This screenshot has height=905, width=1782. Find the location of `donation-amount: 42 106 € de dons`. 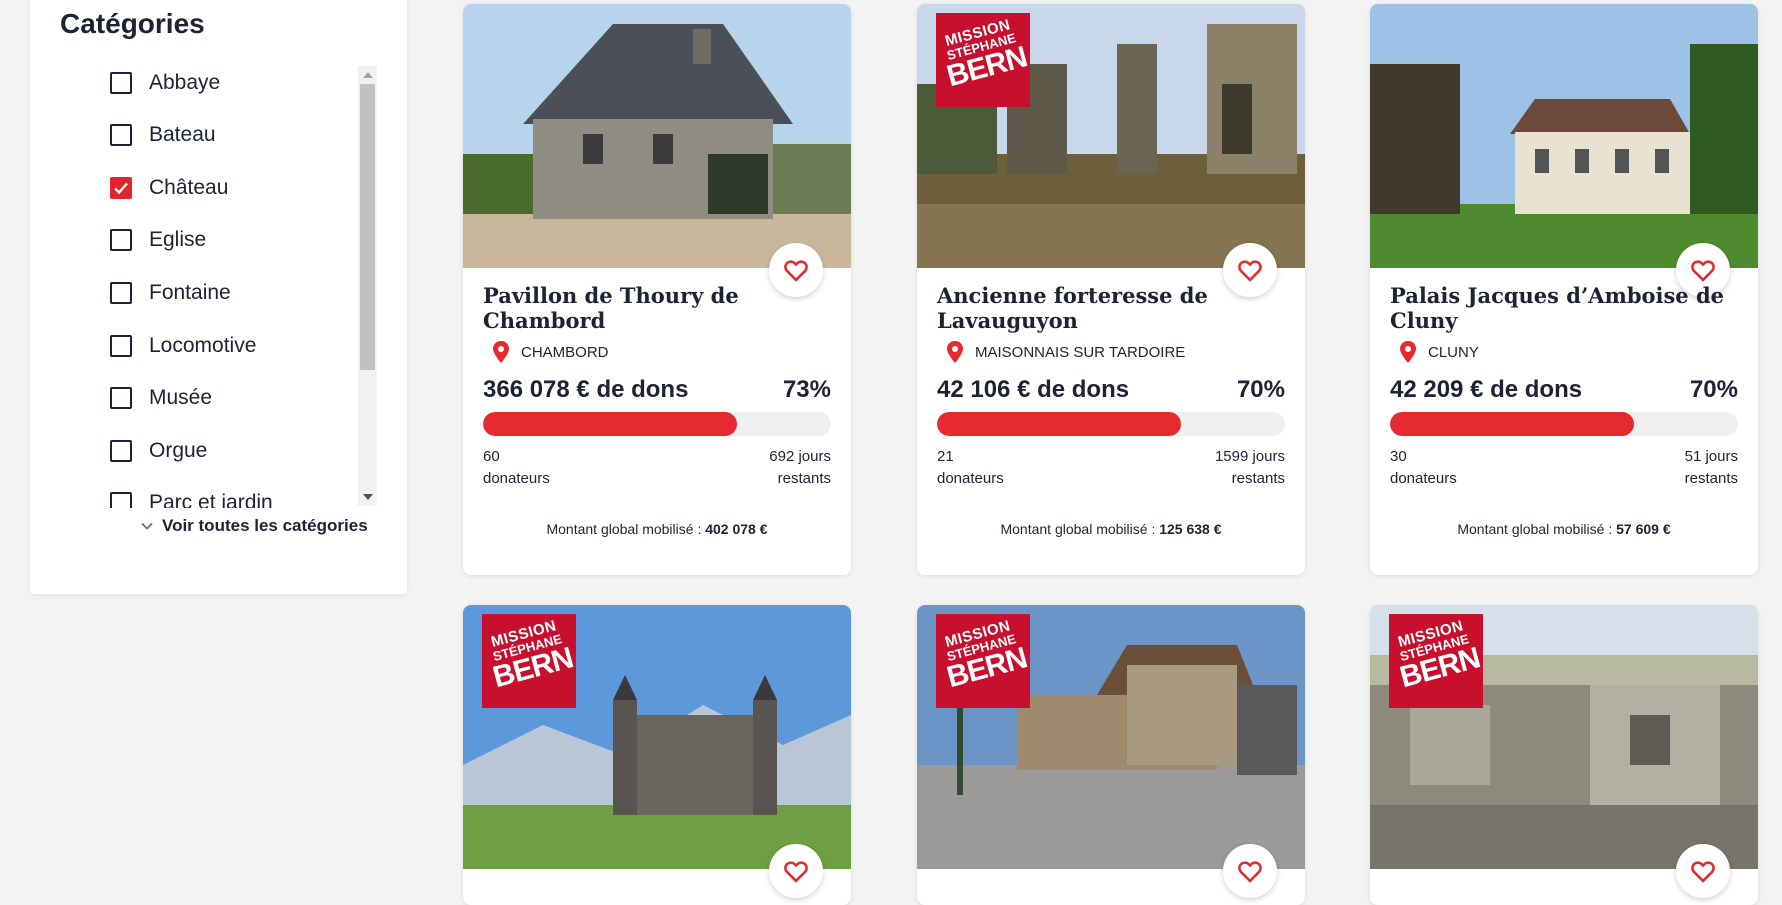

donation-amount: 42 106 € de dons is located at coordinates (1033, 389).